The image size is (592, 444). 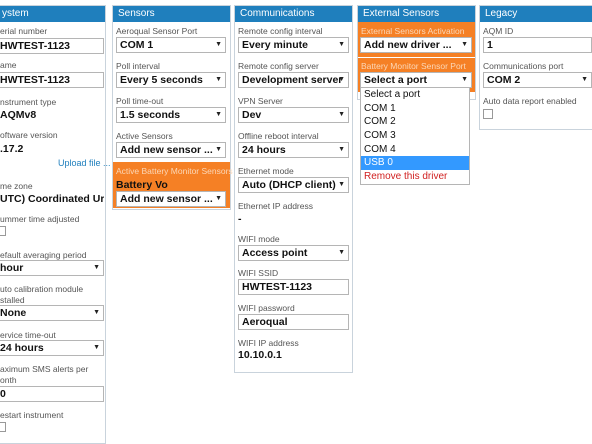 I want to click on aqm-id-field: 1, so click(x=537, y=45).